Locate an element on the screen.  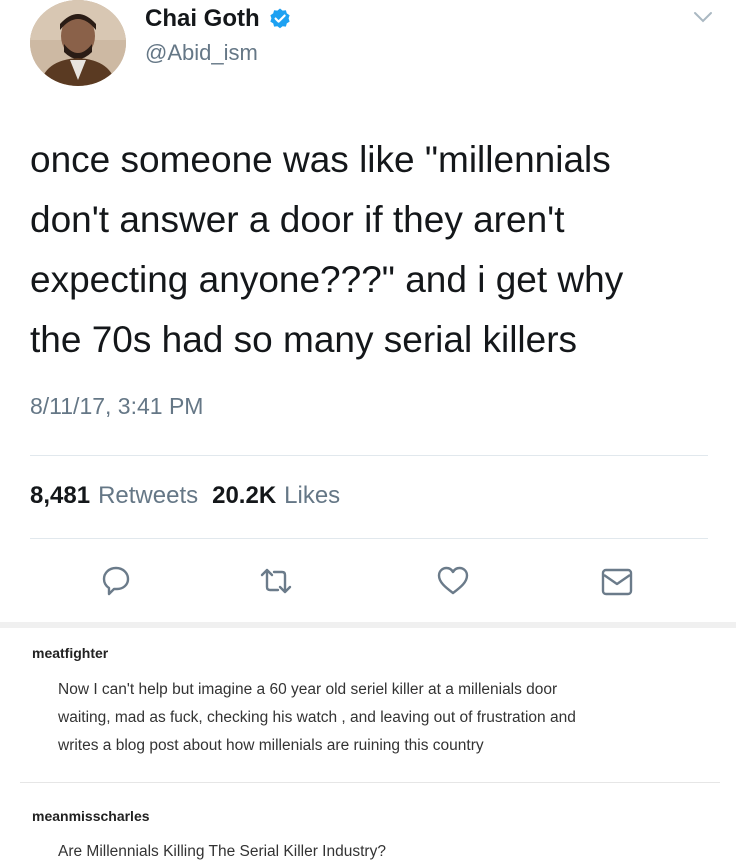
tweet-timestamp: 8/11/17, 3:41 PM is located at coordinates (116, 406).